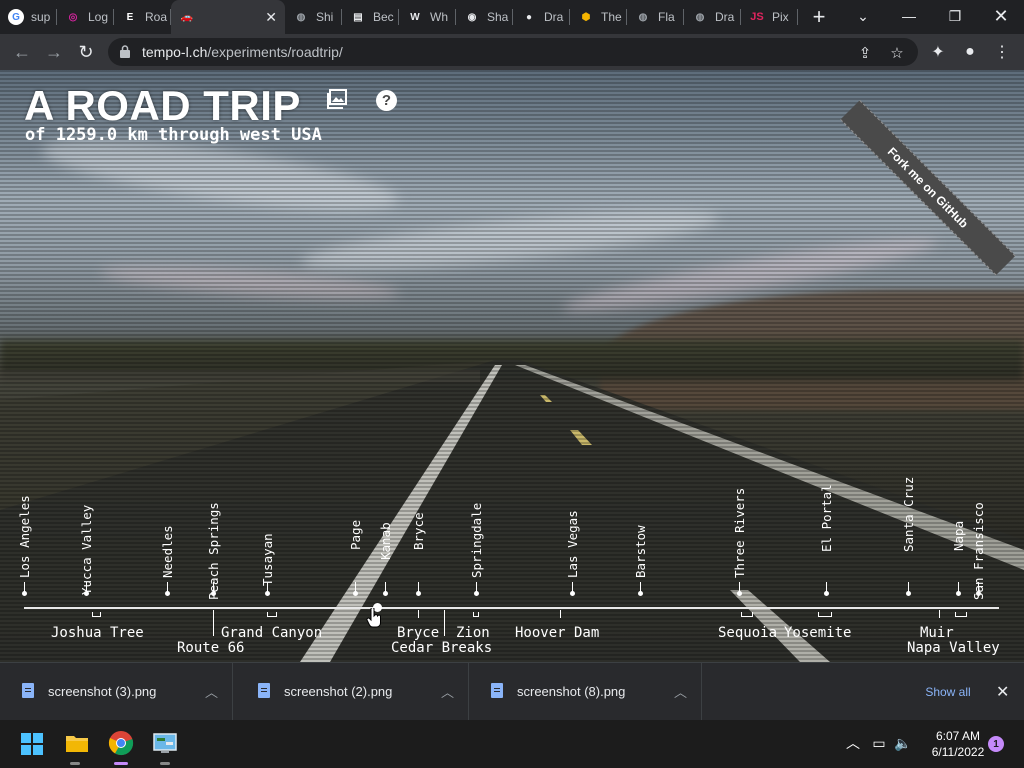 The image size is (1024, 768). What do you see at coordinates (325, 17) in the screenshot?
I see `tab-title: Shi` at bounding box center [325, 17].